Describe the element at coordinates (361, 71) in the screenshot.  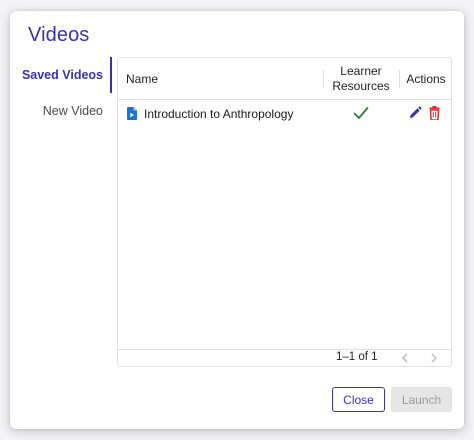
I see `column-header-learner-resources-line1: Learner` at that location.